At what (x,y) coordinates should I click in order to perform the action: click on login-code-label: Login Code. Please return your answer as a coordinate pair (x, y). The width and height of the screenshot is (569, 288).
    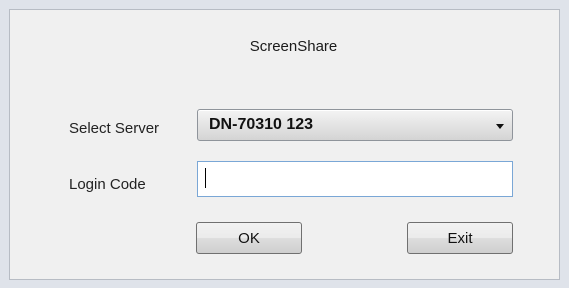
    Looking at the image, I should click on (107, 184).